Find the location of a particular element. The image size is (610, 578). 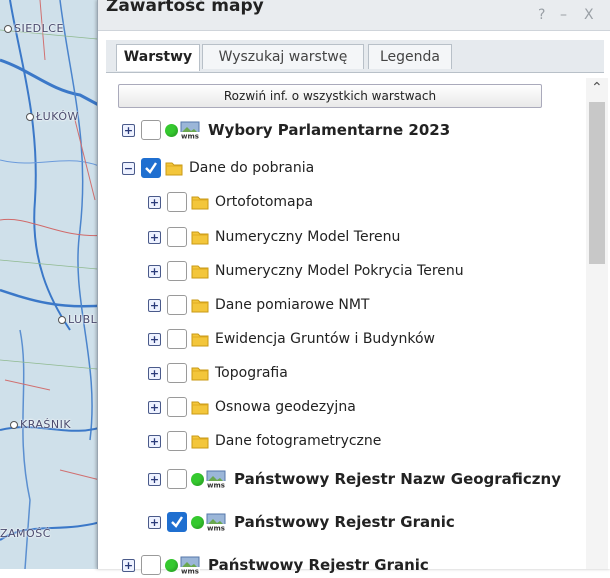

minimize-button: – is located at coordinates (563, 15).